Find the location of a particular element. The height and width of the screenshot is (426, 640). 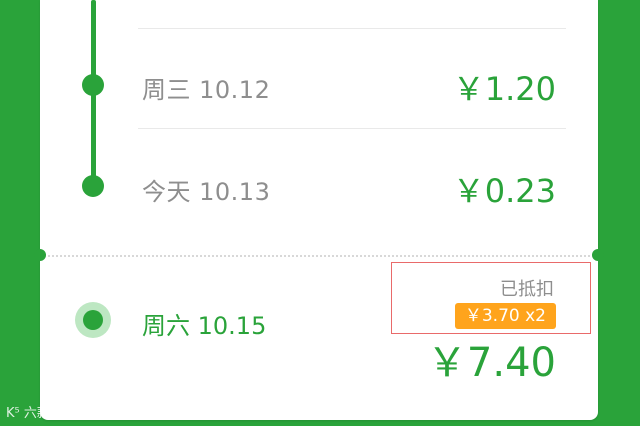

deducted-title: 已抵扣 is located at coordinates (527, 289).